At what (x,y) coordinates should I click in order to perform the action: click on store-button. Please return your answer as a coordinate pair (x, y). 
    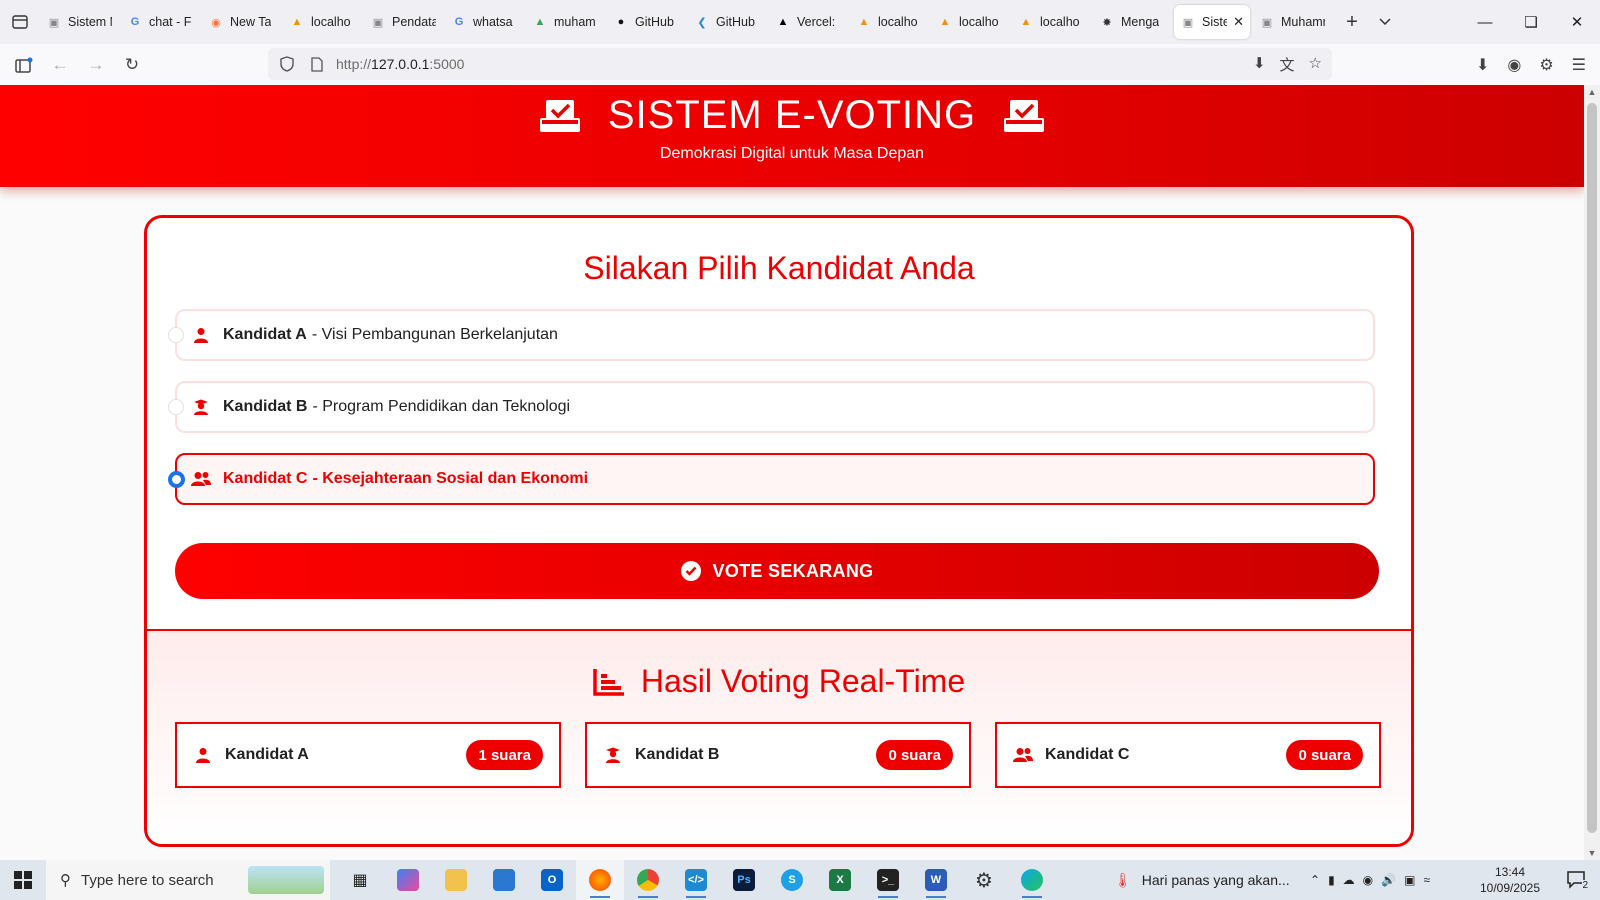
    Looking at the image, I should click on (504, 880).